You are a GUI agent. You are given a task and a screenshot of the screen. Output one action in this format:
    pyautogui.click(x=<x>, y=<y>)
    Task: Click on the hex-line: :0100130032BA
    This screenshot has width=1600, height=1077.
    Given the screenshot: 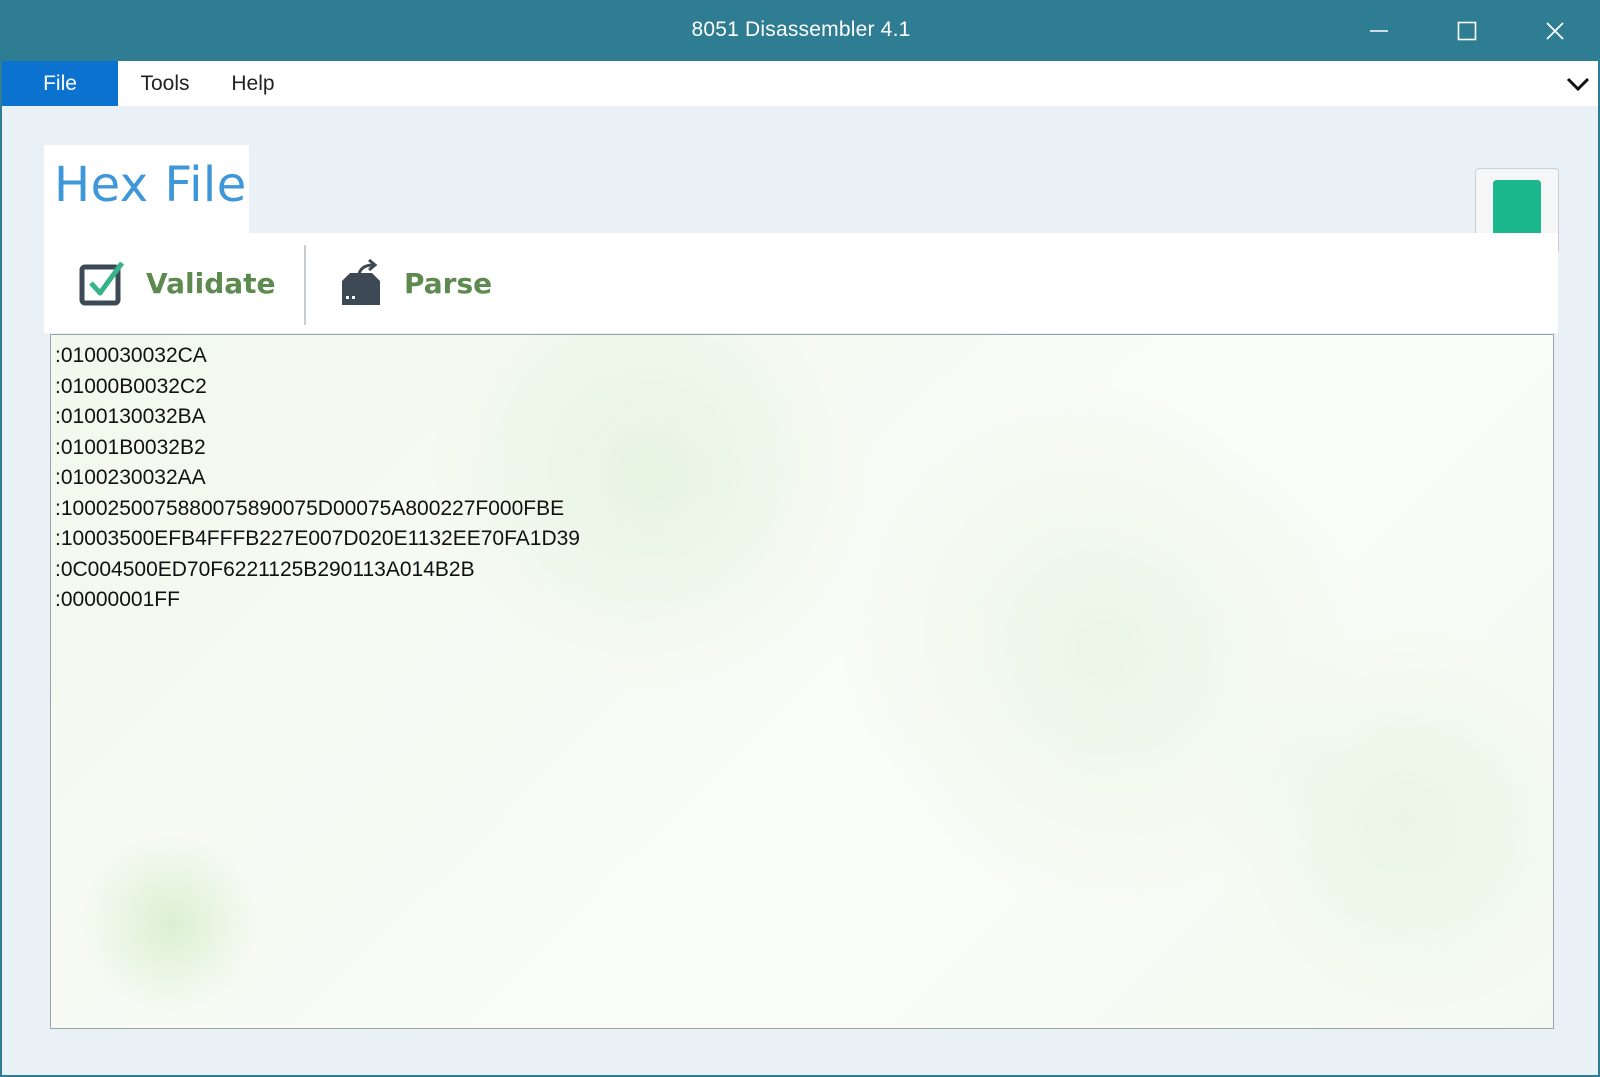 What is the action you would take?
    pyautogui.click(x=130, y=416)
    